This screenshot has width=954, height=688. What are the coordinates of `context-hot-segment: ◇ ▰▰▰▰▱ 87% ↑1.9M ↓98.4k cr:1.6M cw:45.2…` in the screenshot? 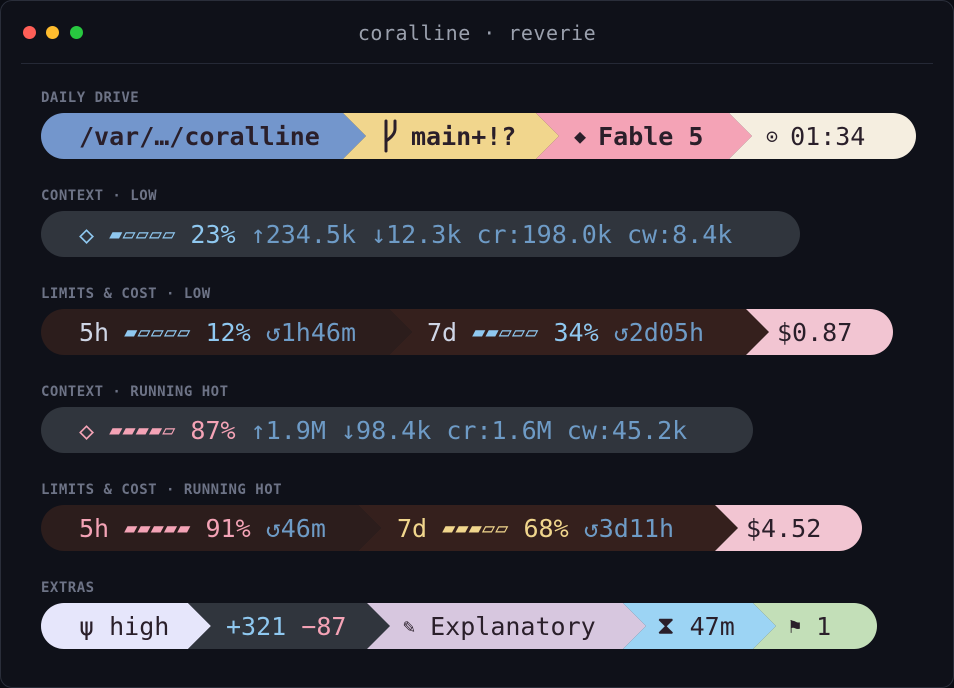 It's located at (383, 430).